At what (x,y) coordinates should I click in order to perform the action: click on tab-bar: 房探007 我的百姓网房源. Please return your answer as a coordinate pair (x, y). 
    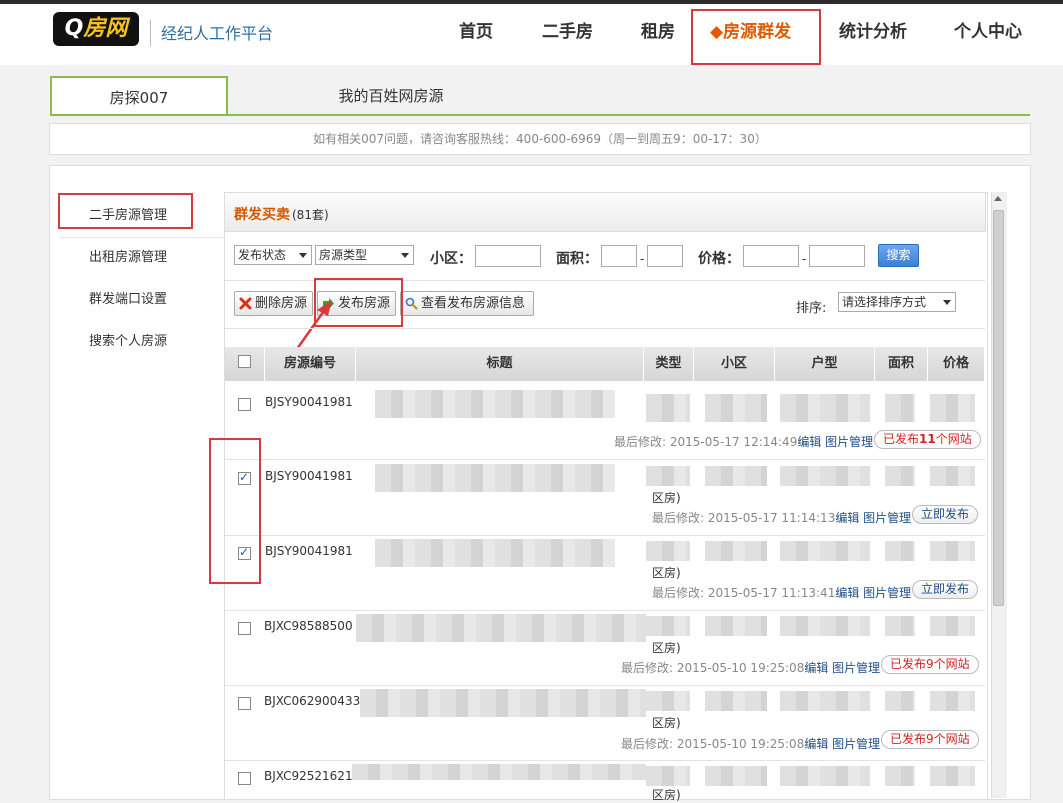
    Looking at the image, I should click on (540, 96).